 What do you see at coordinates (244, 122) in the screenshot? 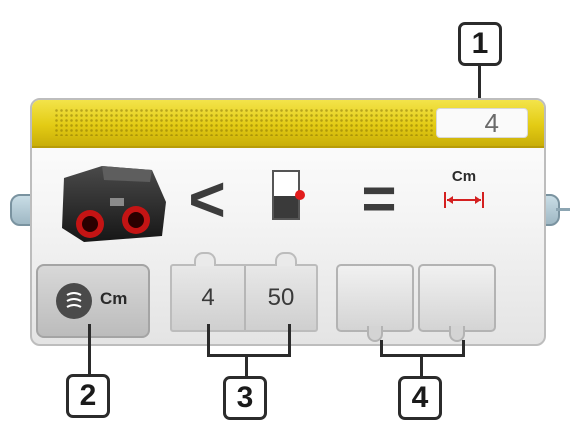
I see `header-grip-texture` at bounding box center [244, 122].